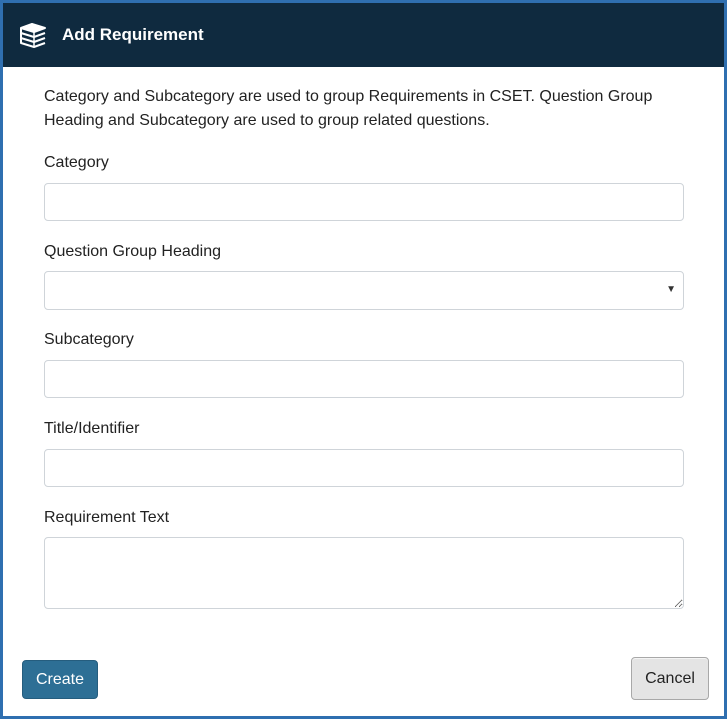 This screenshot has width=727, height=719. Describe the element at coordinates (92, 428) in the screenshot. I see `title-identifier-label: Title/Identifier` at that location.